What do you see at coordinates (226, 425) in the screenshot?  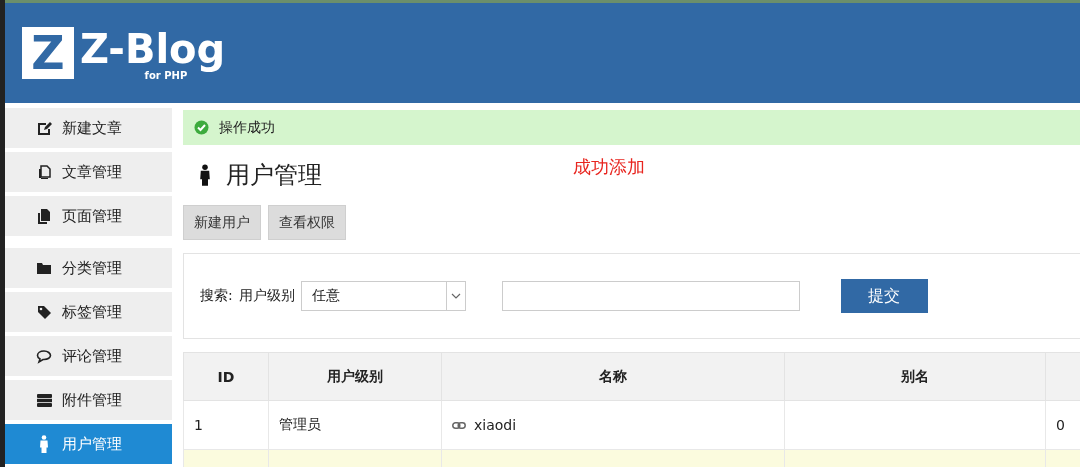 I see `table-cell: 1` at bounding box center [226, 425].